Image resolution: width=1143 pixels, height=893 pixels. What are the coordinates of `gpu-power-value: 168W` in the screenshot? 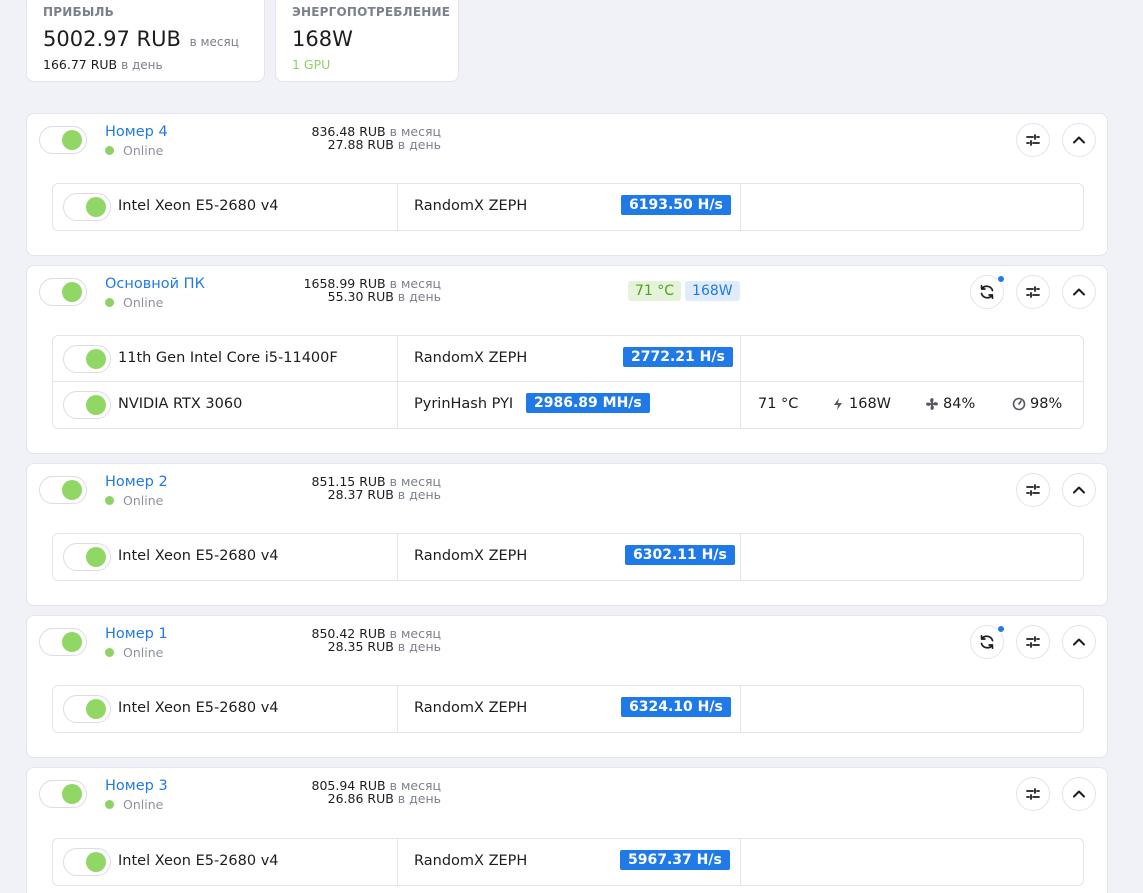 It's located at (870, 404).